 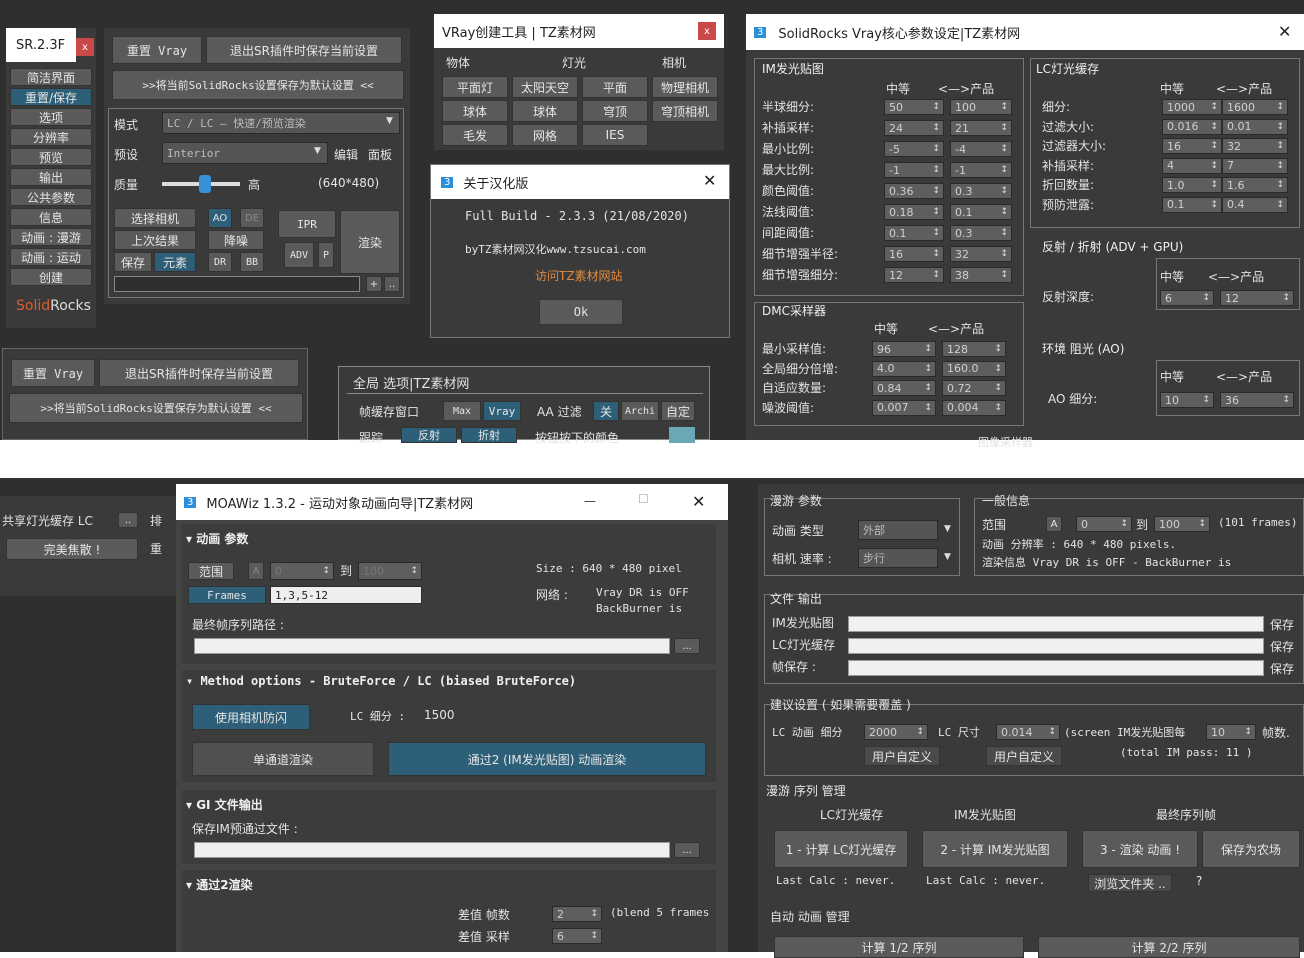 What do you see at coordinates (133, 262) in the screenshot?
I see `save-button: 保存` at bounding box center [133, 262].